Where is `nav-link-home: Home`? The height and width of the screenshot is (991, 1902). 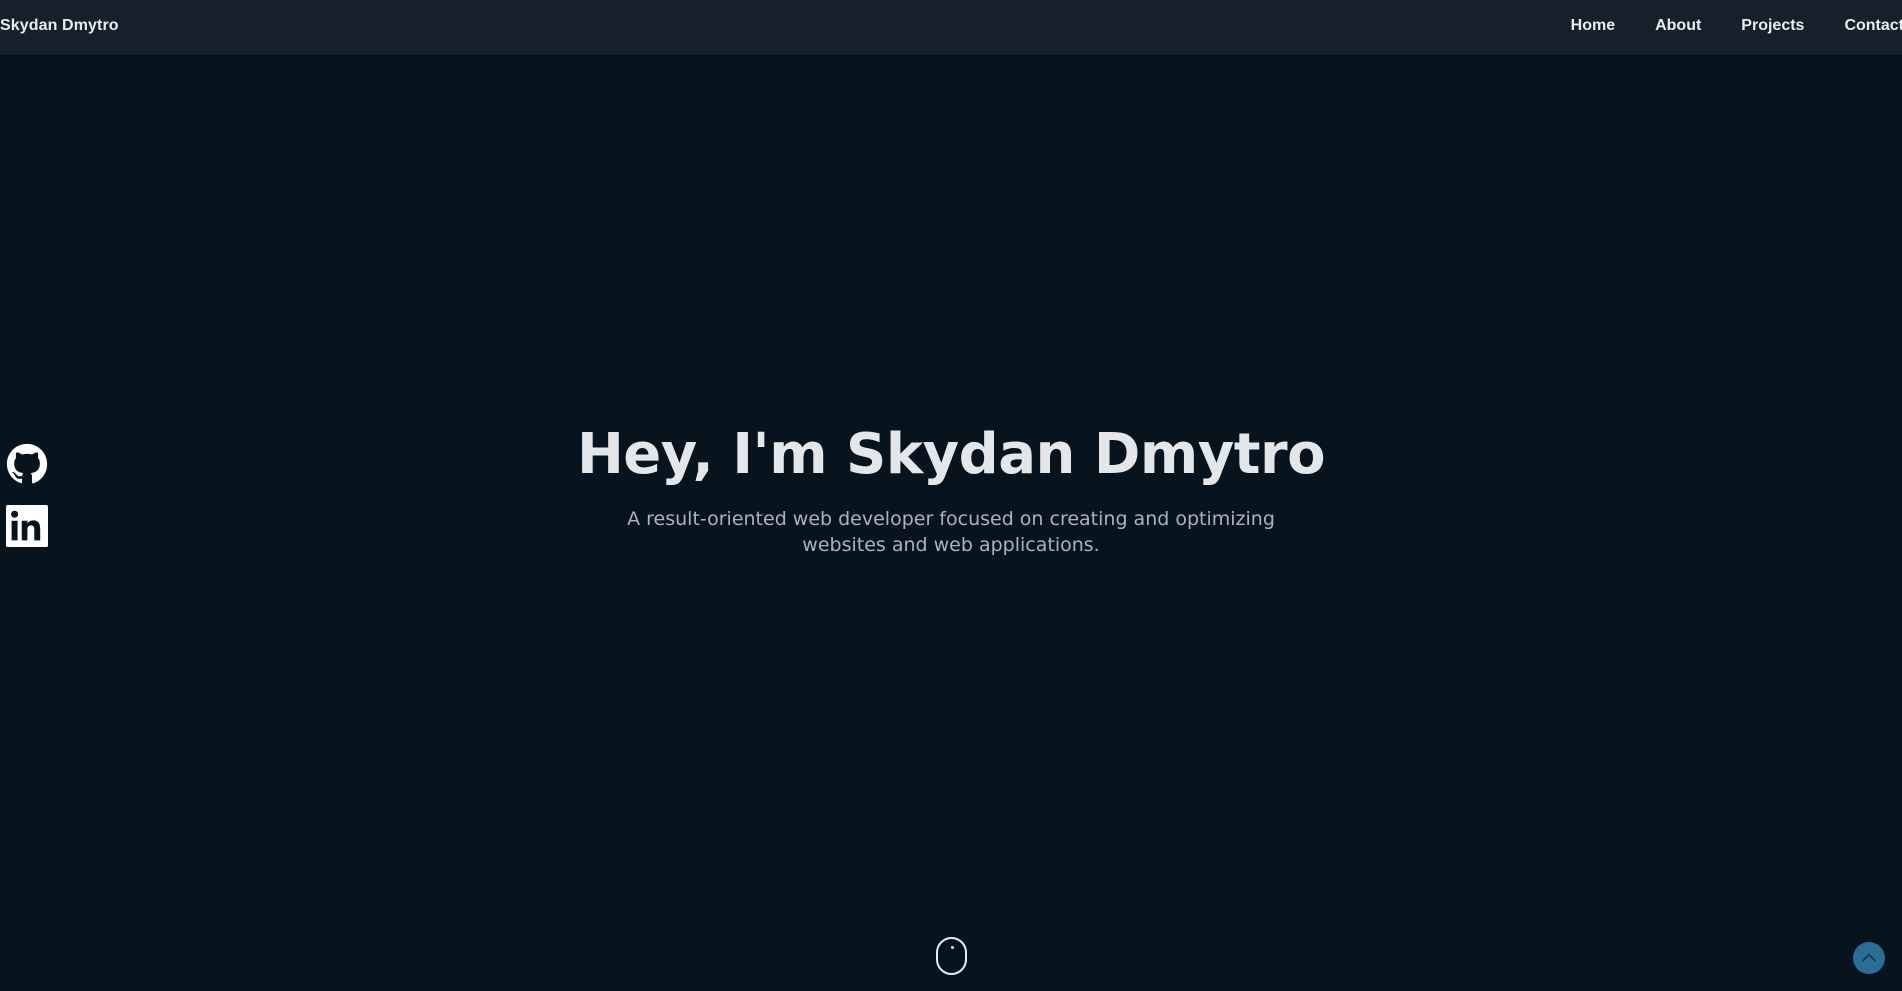
nav-link-home: Home is located at coordinates (1593, 26).